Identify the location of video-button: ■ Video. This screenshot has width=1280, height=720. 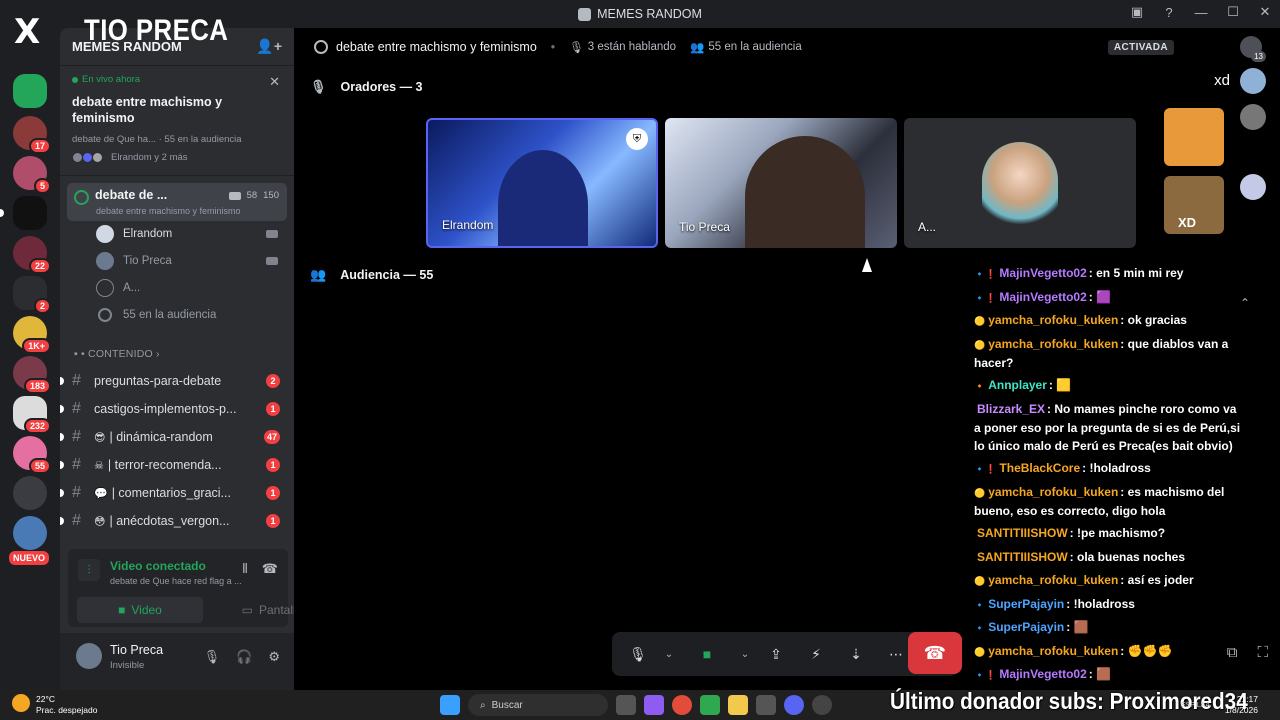
(140, 610).